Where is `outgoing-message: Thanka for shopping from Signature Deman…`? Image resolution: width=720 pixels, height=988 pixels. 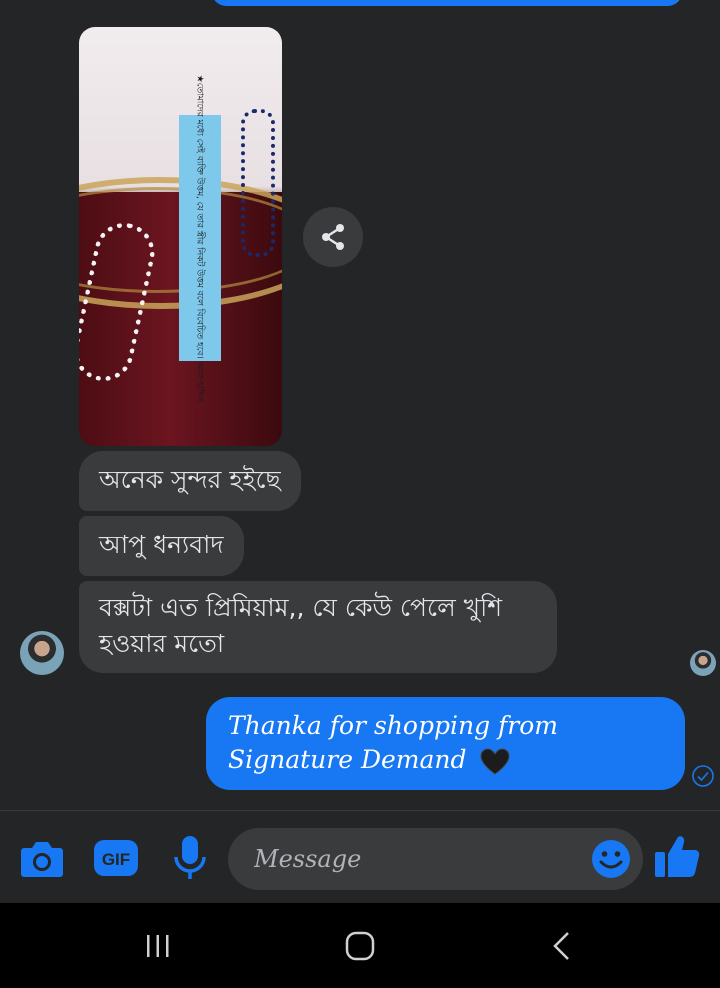 outgoing-message: Thanka for shopping from Signature Deman… is located at coordinates (445, 743).